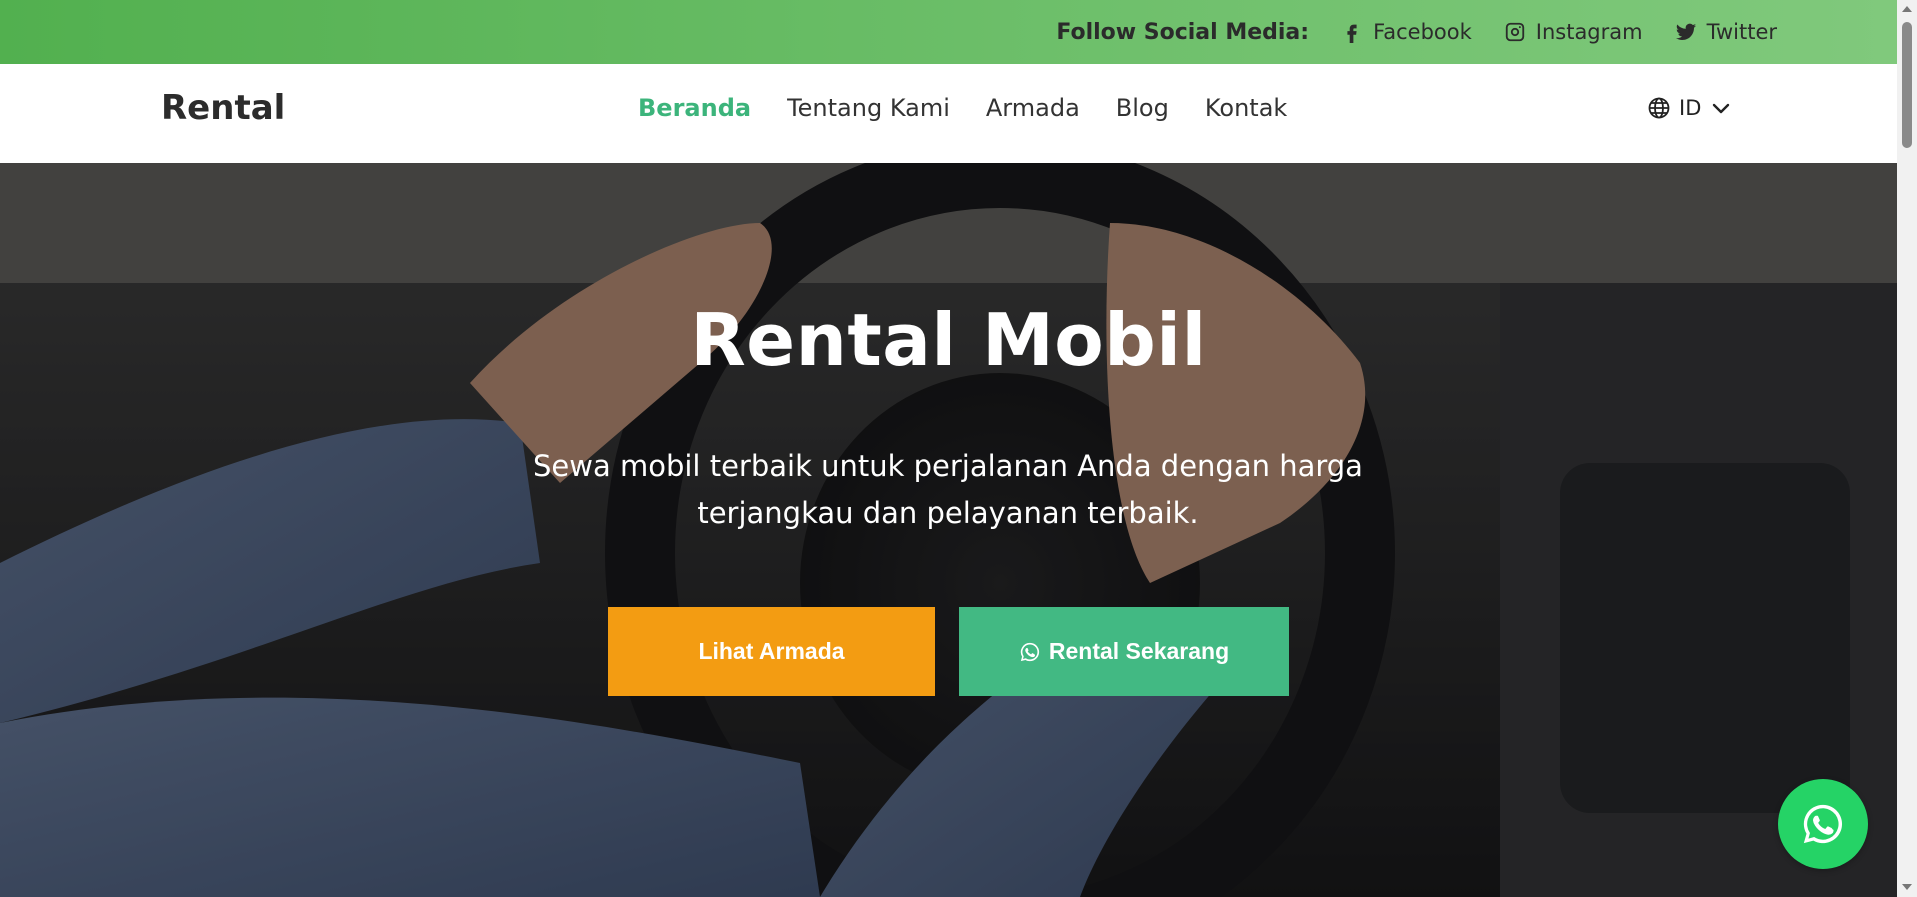 Image resolution: width=1917 pixels, height=897 pixels. What do you see at coordinates (1659, 108) in the screenshot?
I see `globe-icon` at bounding box center [1659, 108].